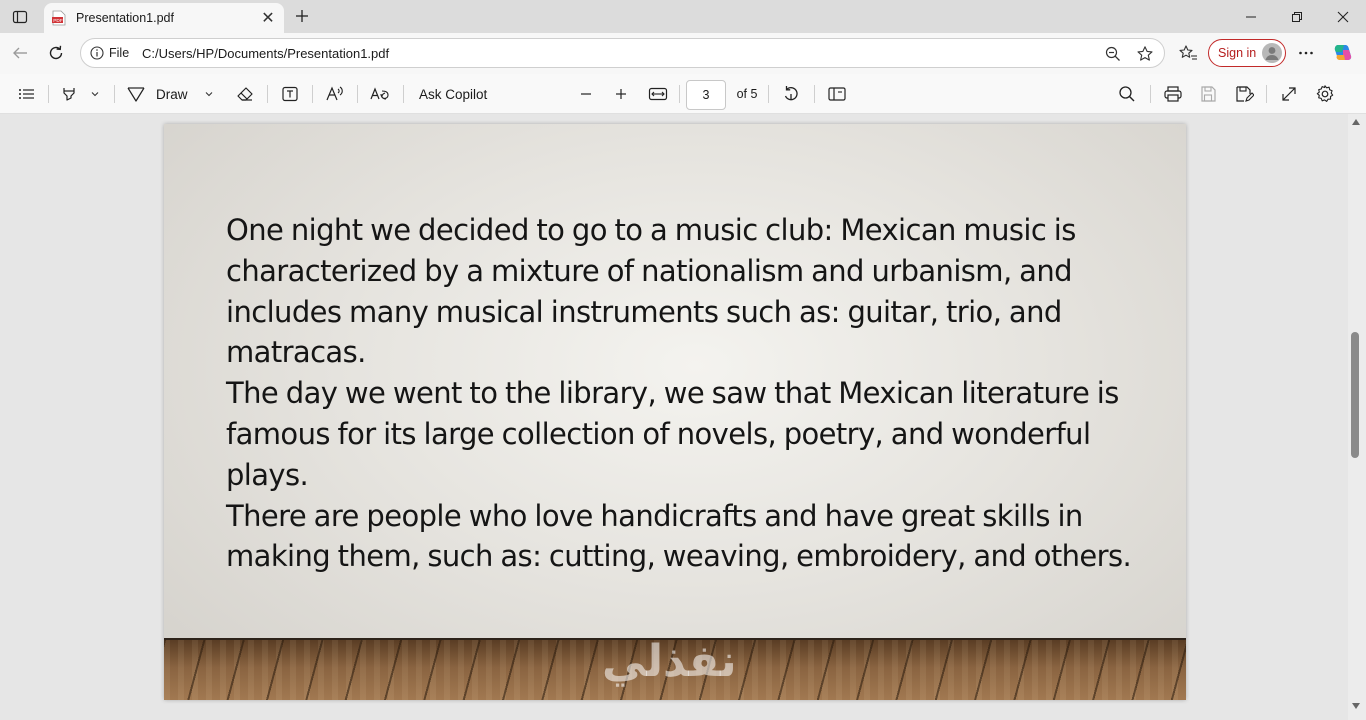 The image size is (1366, 720). I want to click on caret-down-icon, so click(1356, 706).